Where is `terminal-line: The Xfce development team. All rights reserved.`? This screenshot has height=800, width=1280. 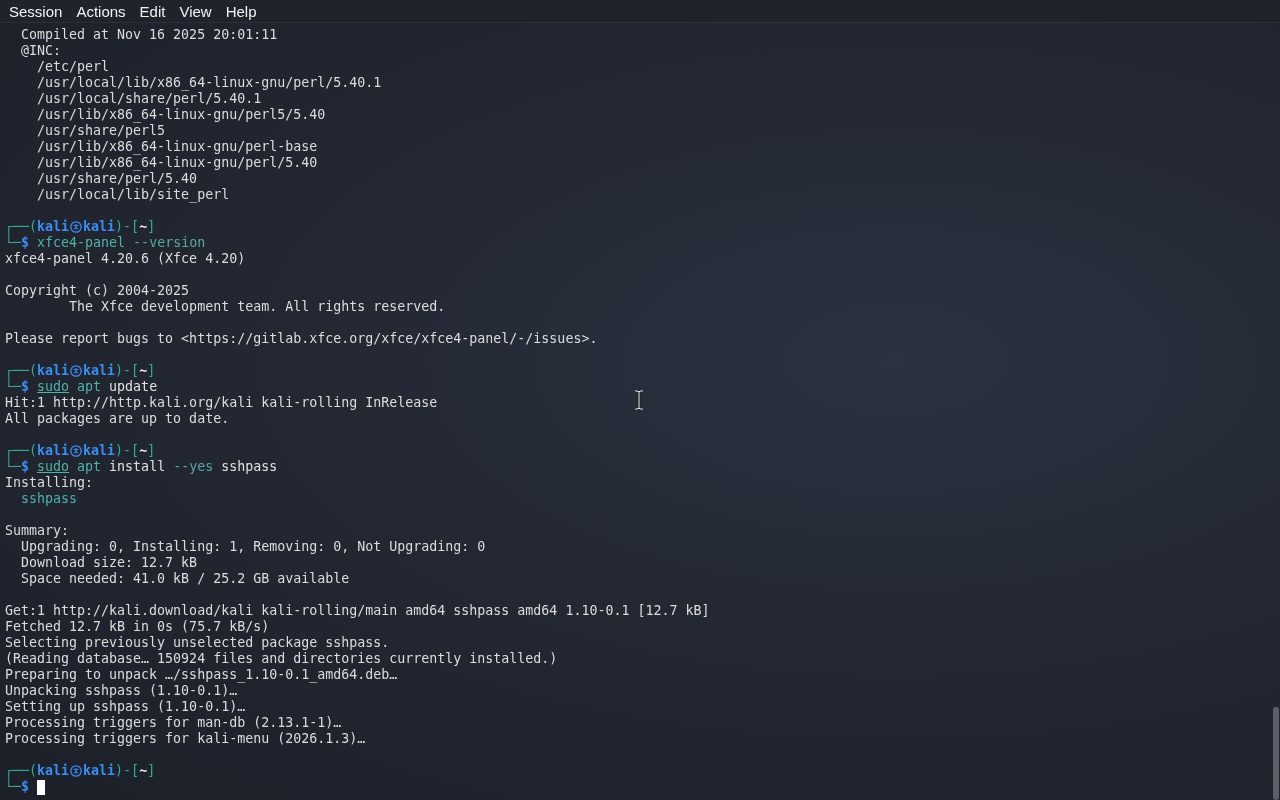
terminal-line: The Xfce development team. All rights reserved. is located at coordinates (257, 307).